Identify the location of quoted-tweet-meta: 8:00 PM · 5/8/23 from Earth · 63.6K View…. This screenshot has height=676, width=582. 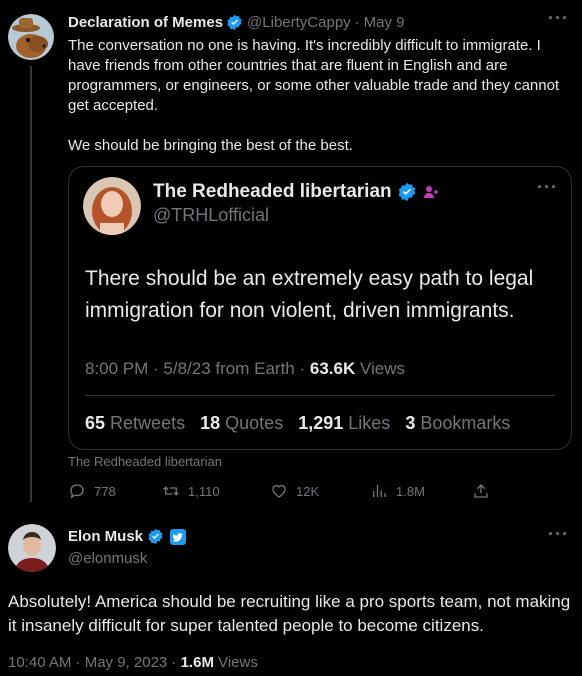
(245, 369).